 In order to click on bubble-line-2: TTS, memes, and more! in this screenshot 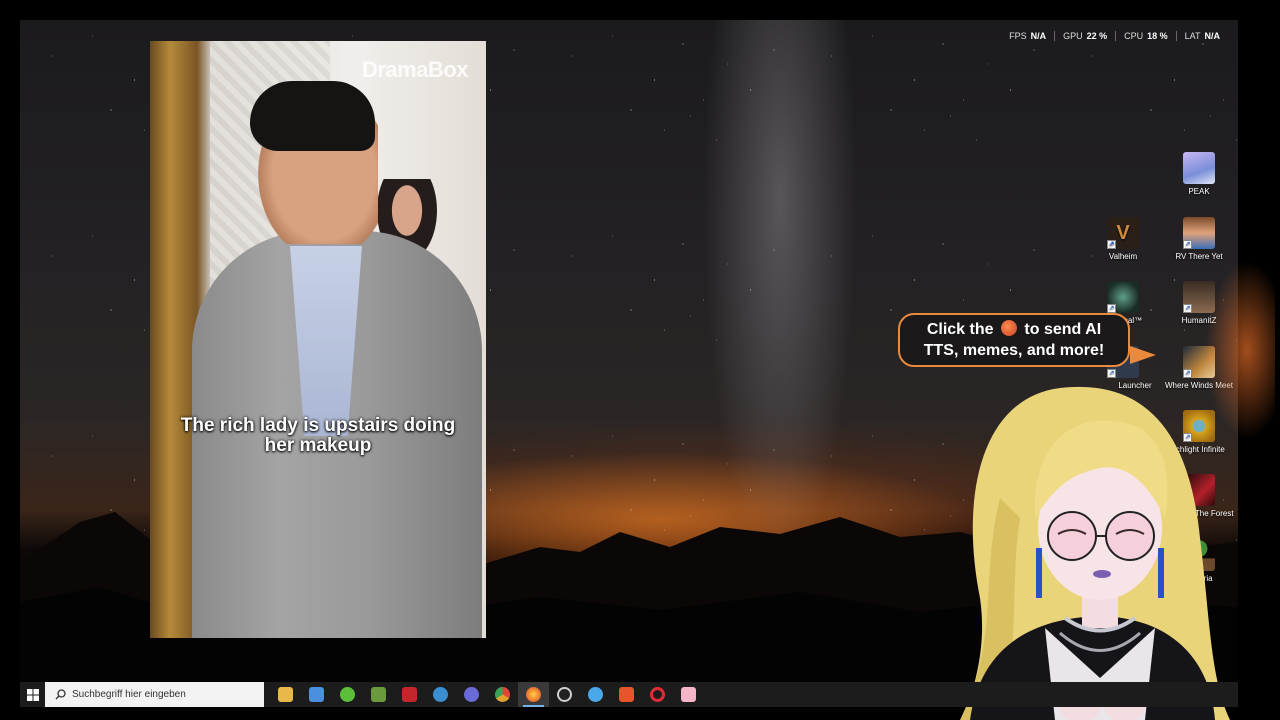, I will do `click(1014, 350)`.